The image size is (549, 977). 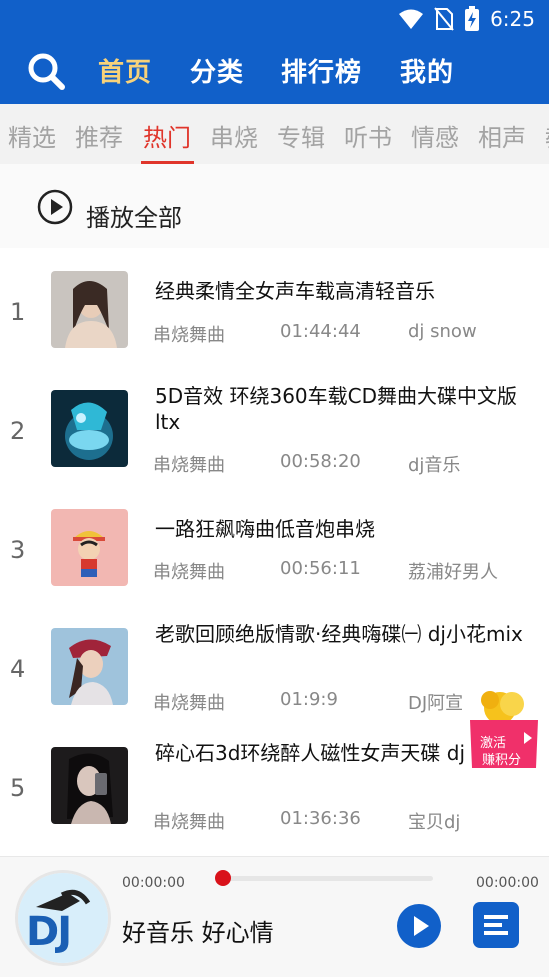 I want to click on song-artist: 宝贝dj, so click(x=434, y=822).